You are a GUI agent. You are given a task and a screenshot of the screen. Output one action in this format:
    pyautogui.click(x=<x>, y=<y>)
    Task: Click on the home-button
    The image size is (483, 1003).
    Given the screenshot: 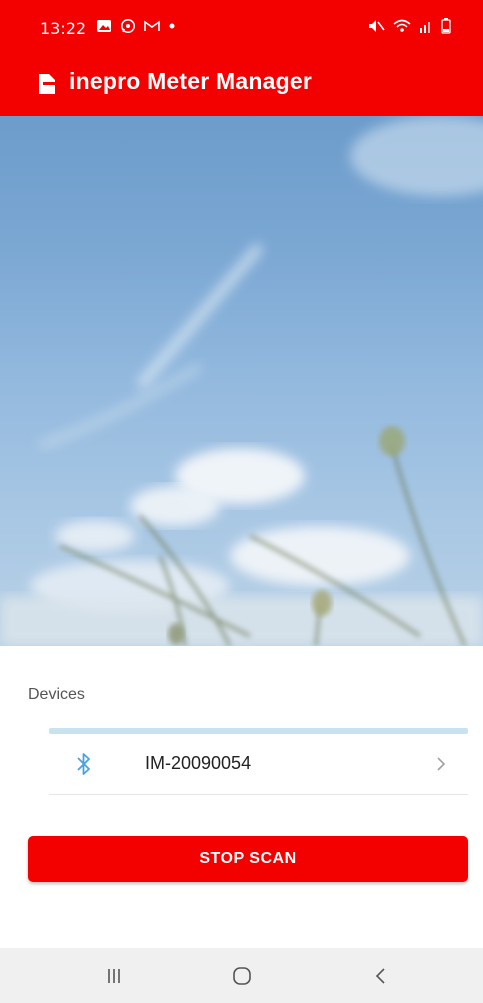 What is the action you would take?
    pyautogui.click(x=242, y=975)
    